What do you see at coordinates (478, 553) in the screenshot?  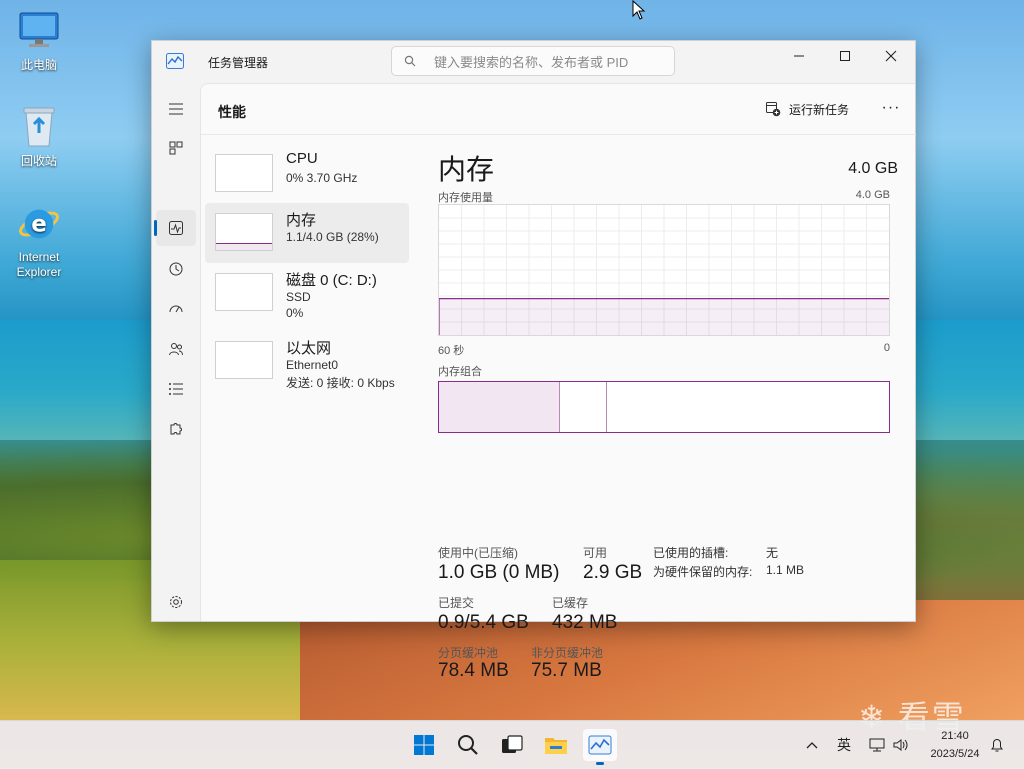 I see `in-use-label: 使用中(已压缩)` at bounding box center [478, 553].